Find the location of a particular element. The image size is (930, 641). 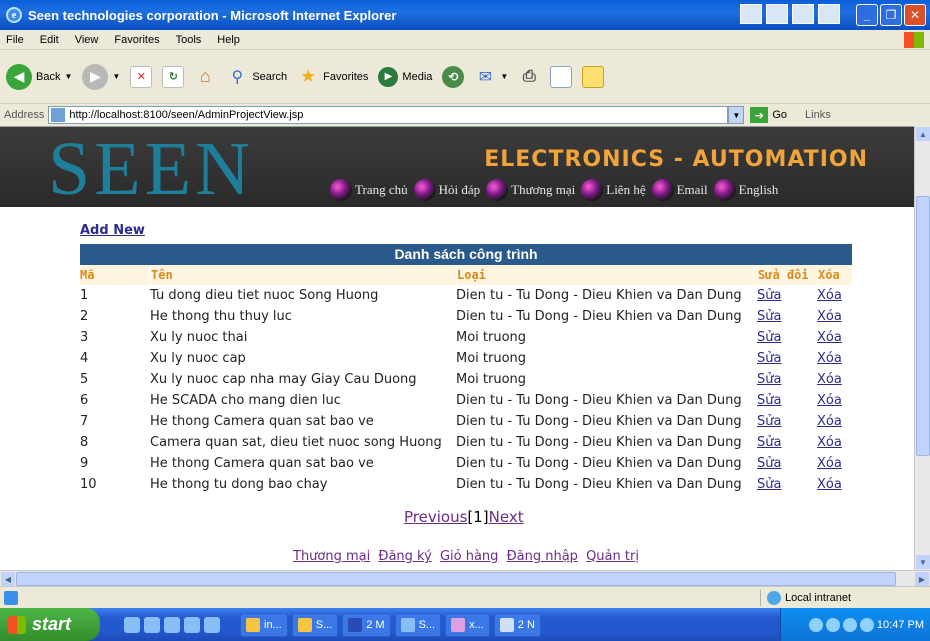

nav-email: Email is located at coordinates (679, 190).